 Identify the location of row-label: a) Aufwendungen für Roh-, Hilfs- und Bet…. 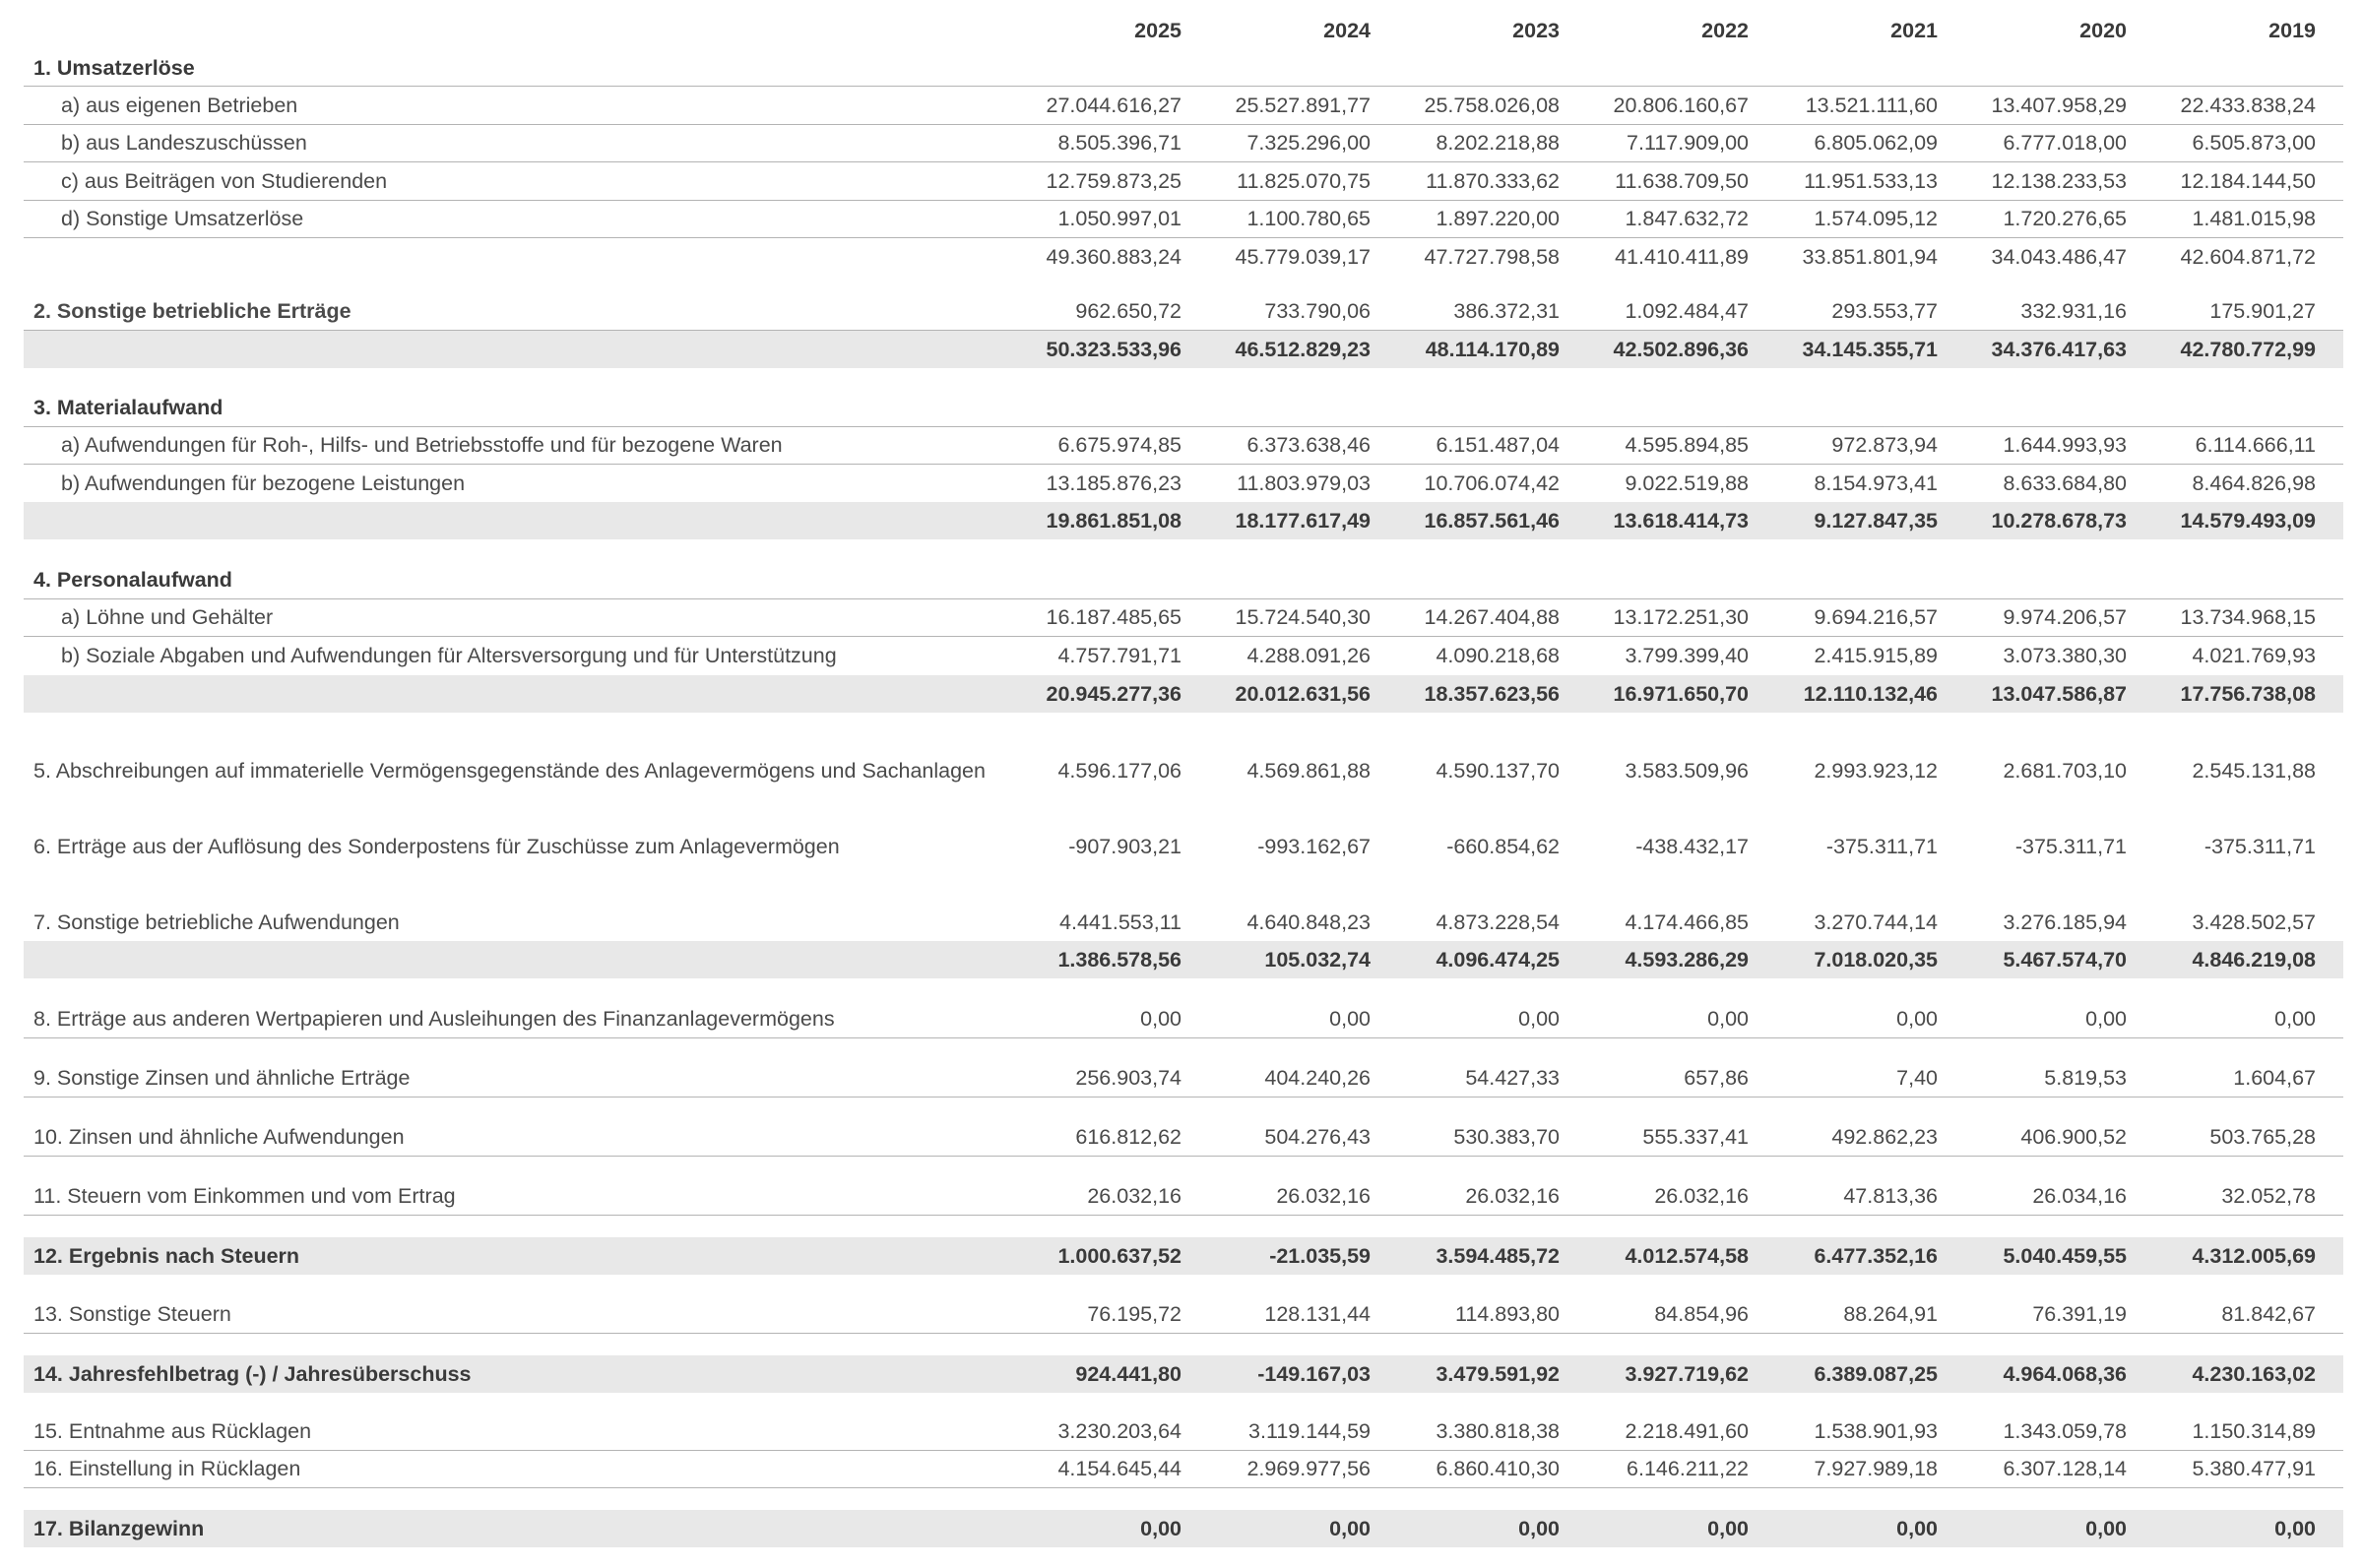
(422, 445).